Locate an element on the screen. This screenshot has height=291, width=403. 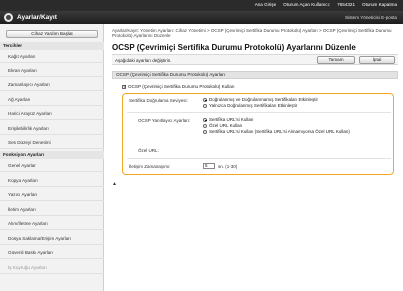
sidebar-item-volume: Ses Düzeyi Denetimi is located at coordinates (52, 143).